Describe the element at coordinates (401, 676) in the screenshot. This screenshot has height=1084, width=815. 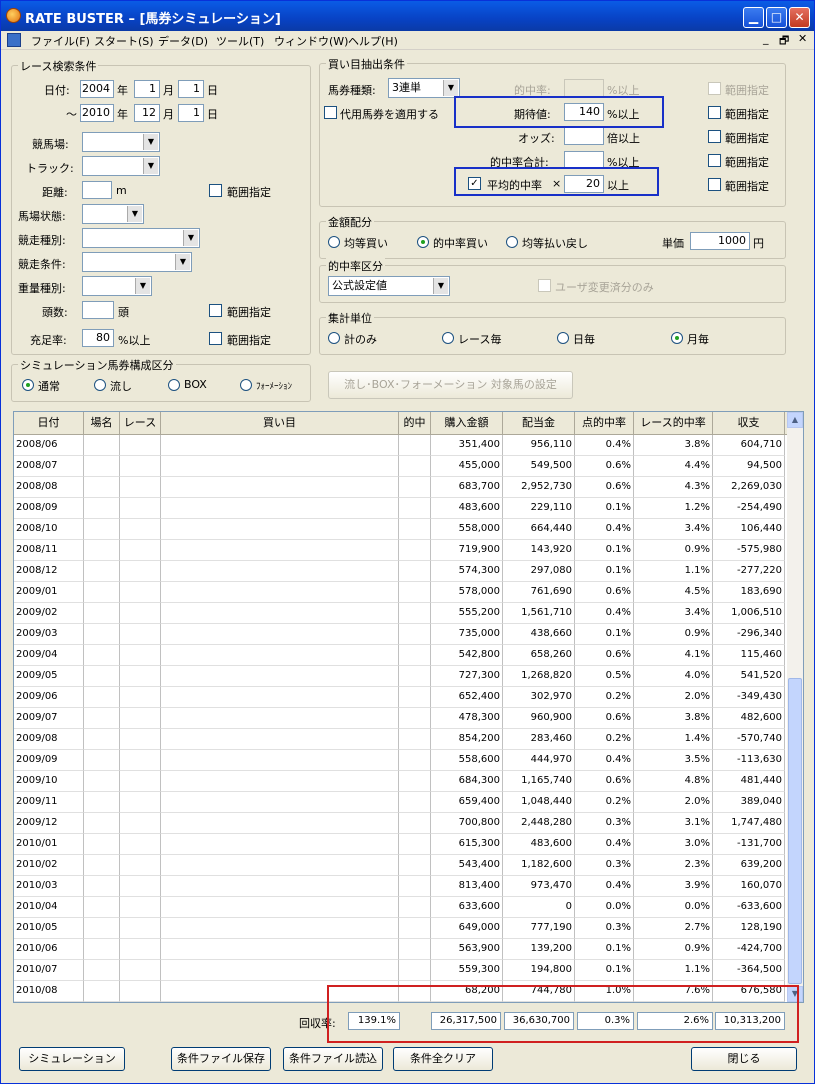
I see `table-row: 2009/05 727,300 1,268,820 0.5% 4.0% 541,520` at that location.